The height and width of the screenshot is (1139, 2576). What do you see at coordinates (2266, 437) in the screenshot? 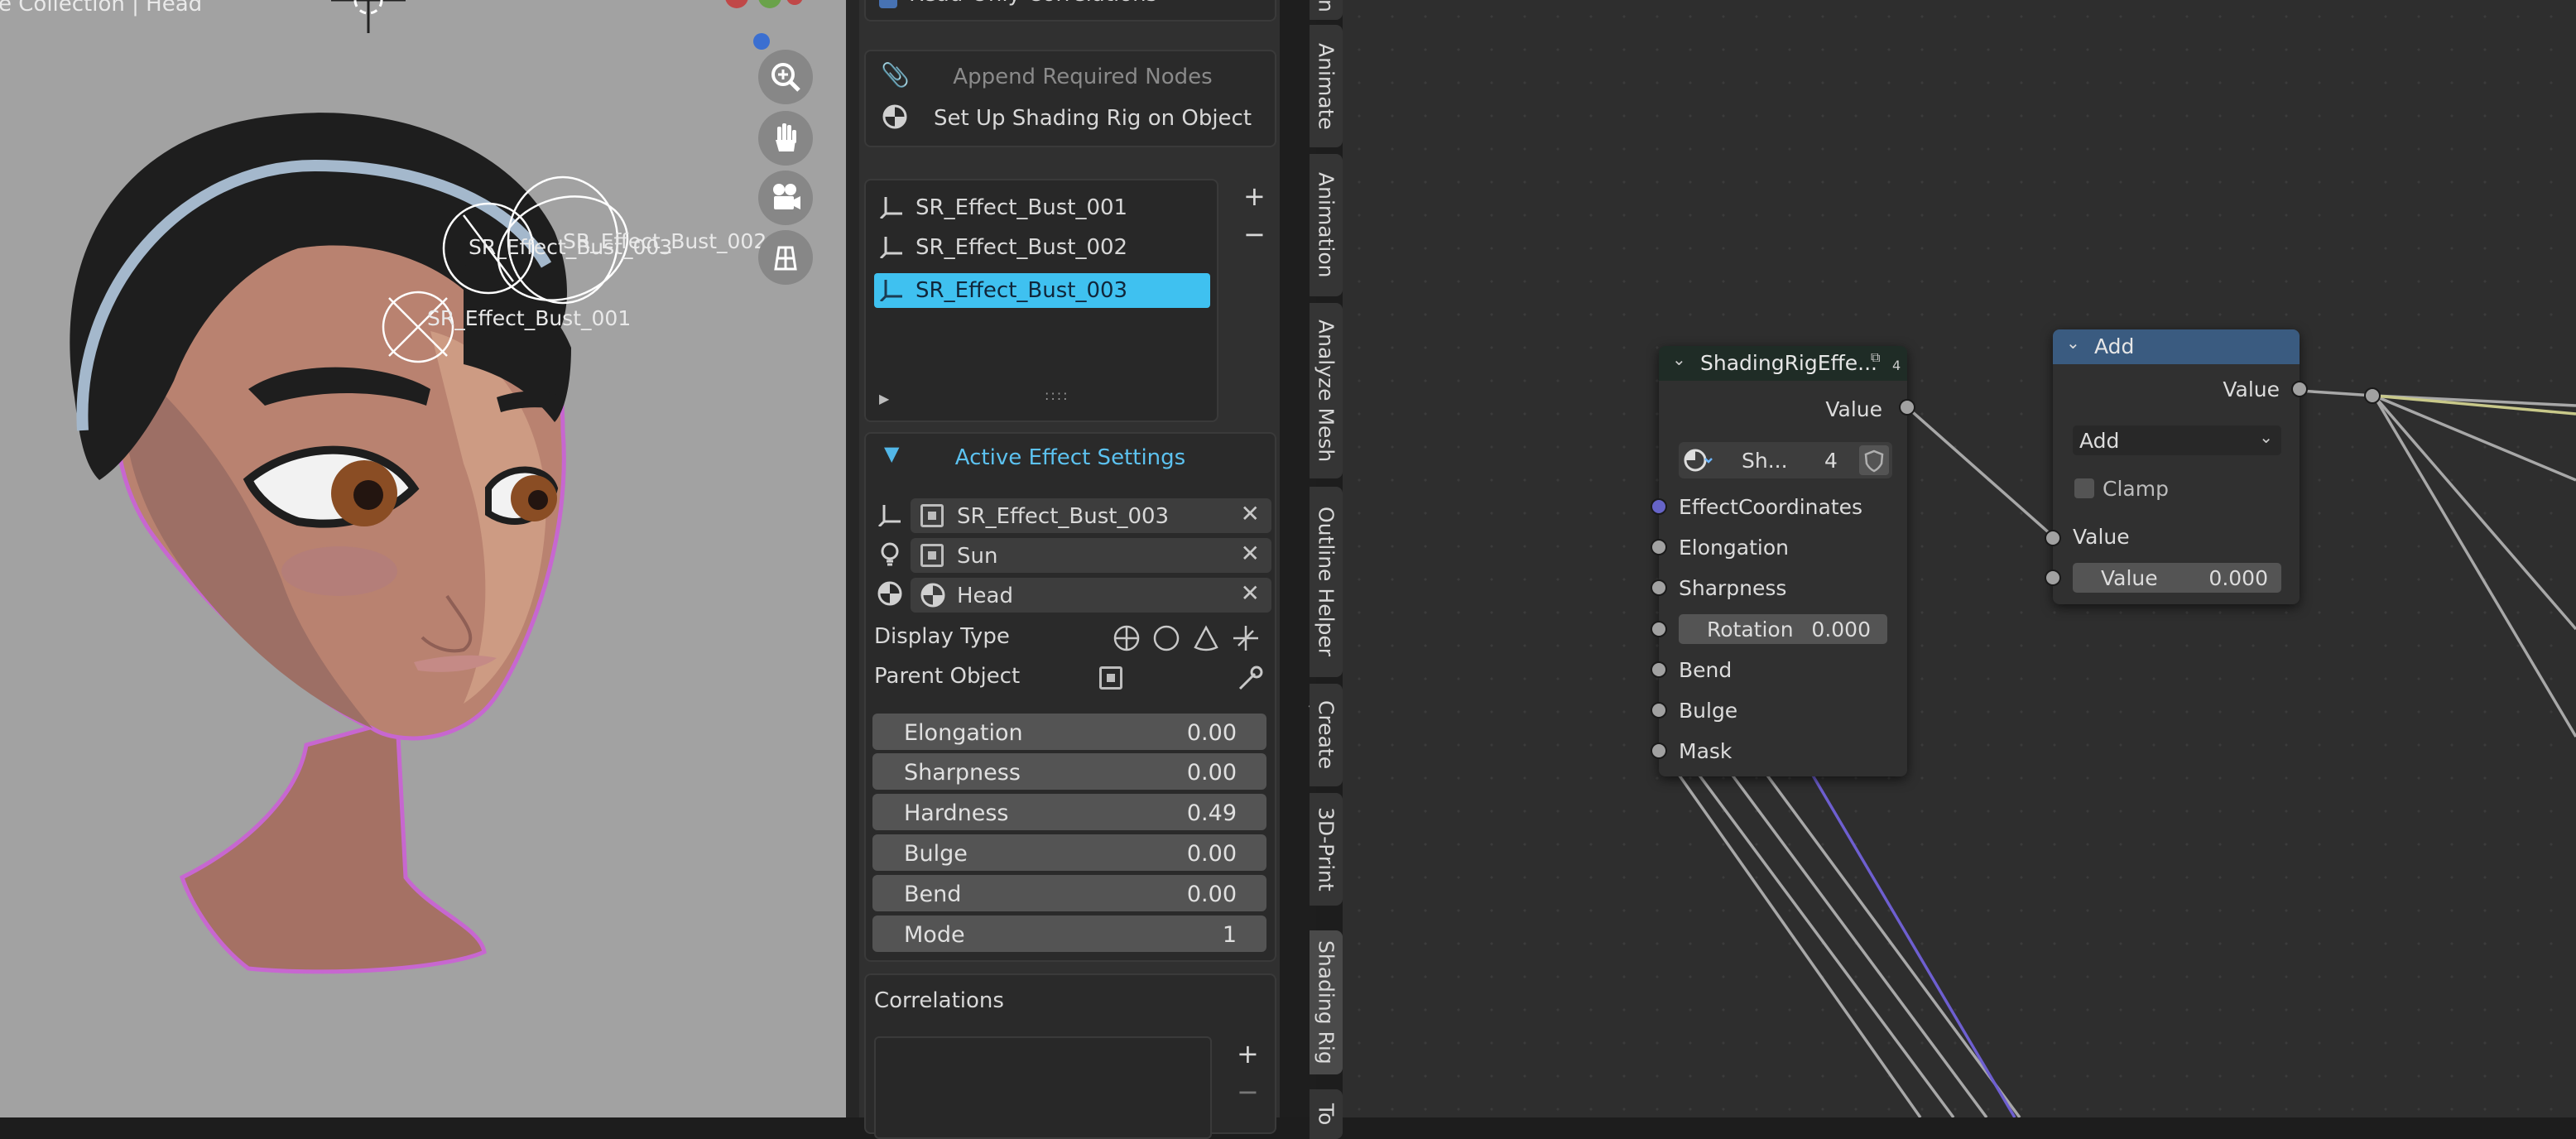
I see `chevron-down-icon: ⌄` at bounding box center [2266, 437].